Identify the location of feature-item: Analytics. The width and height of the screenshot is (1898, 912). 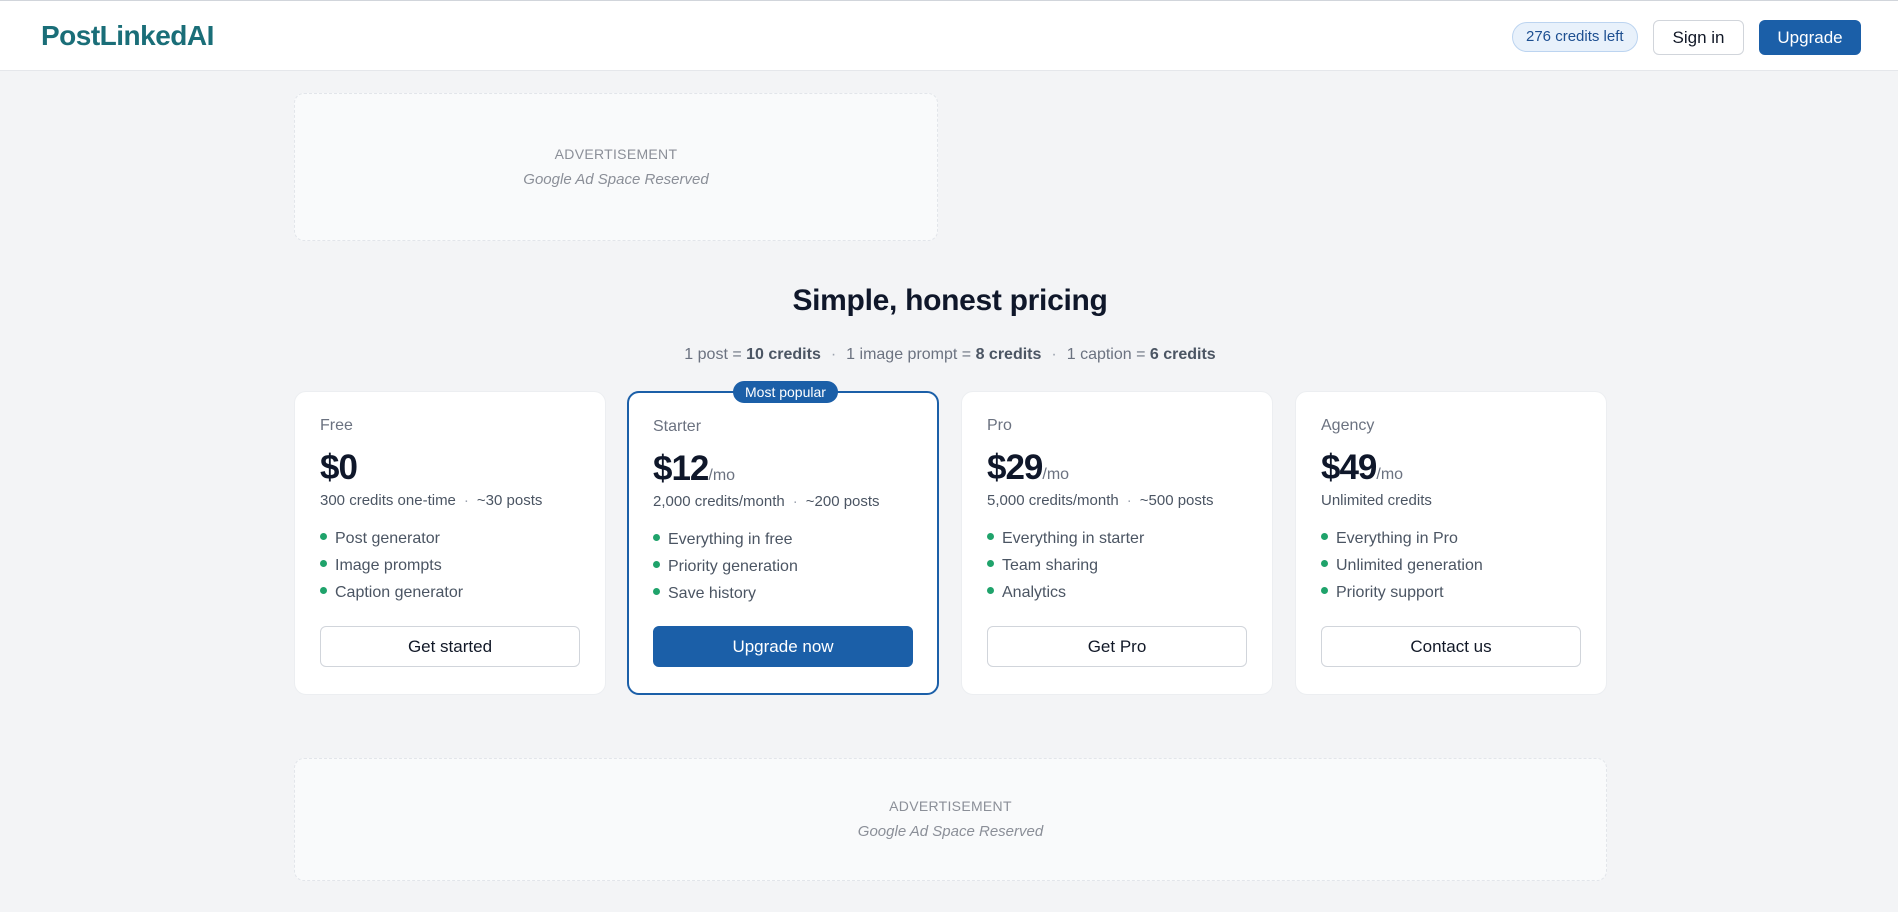
(1117, 592).